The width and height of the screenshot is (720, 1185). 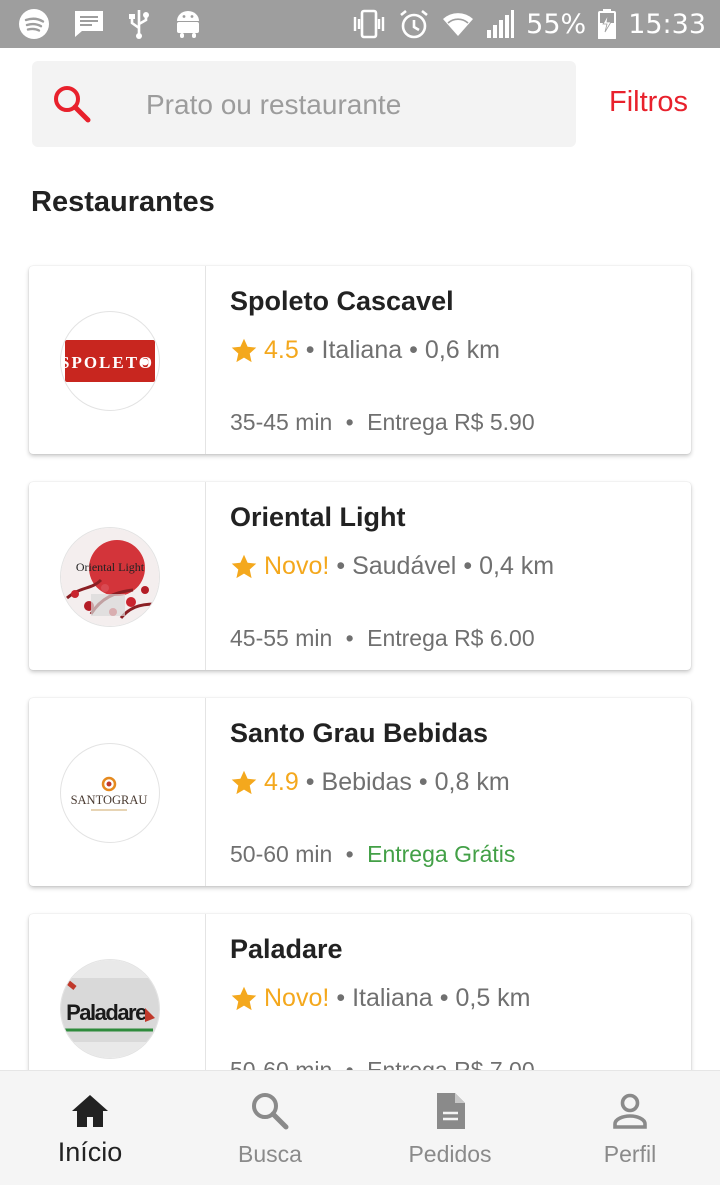 What do you see at coordinates (630, 1154) in the screenshot?
I see `nav-label: Perfil` at bounding box center [630, 1154].